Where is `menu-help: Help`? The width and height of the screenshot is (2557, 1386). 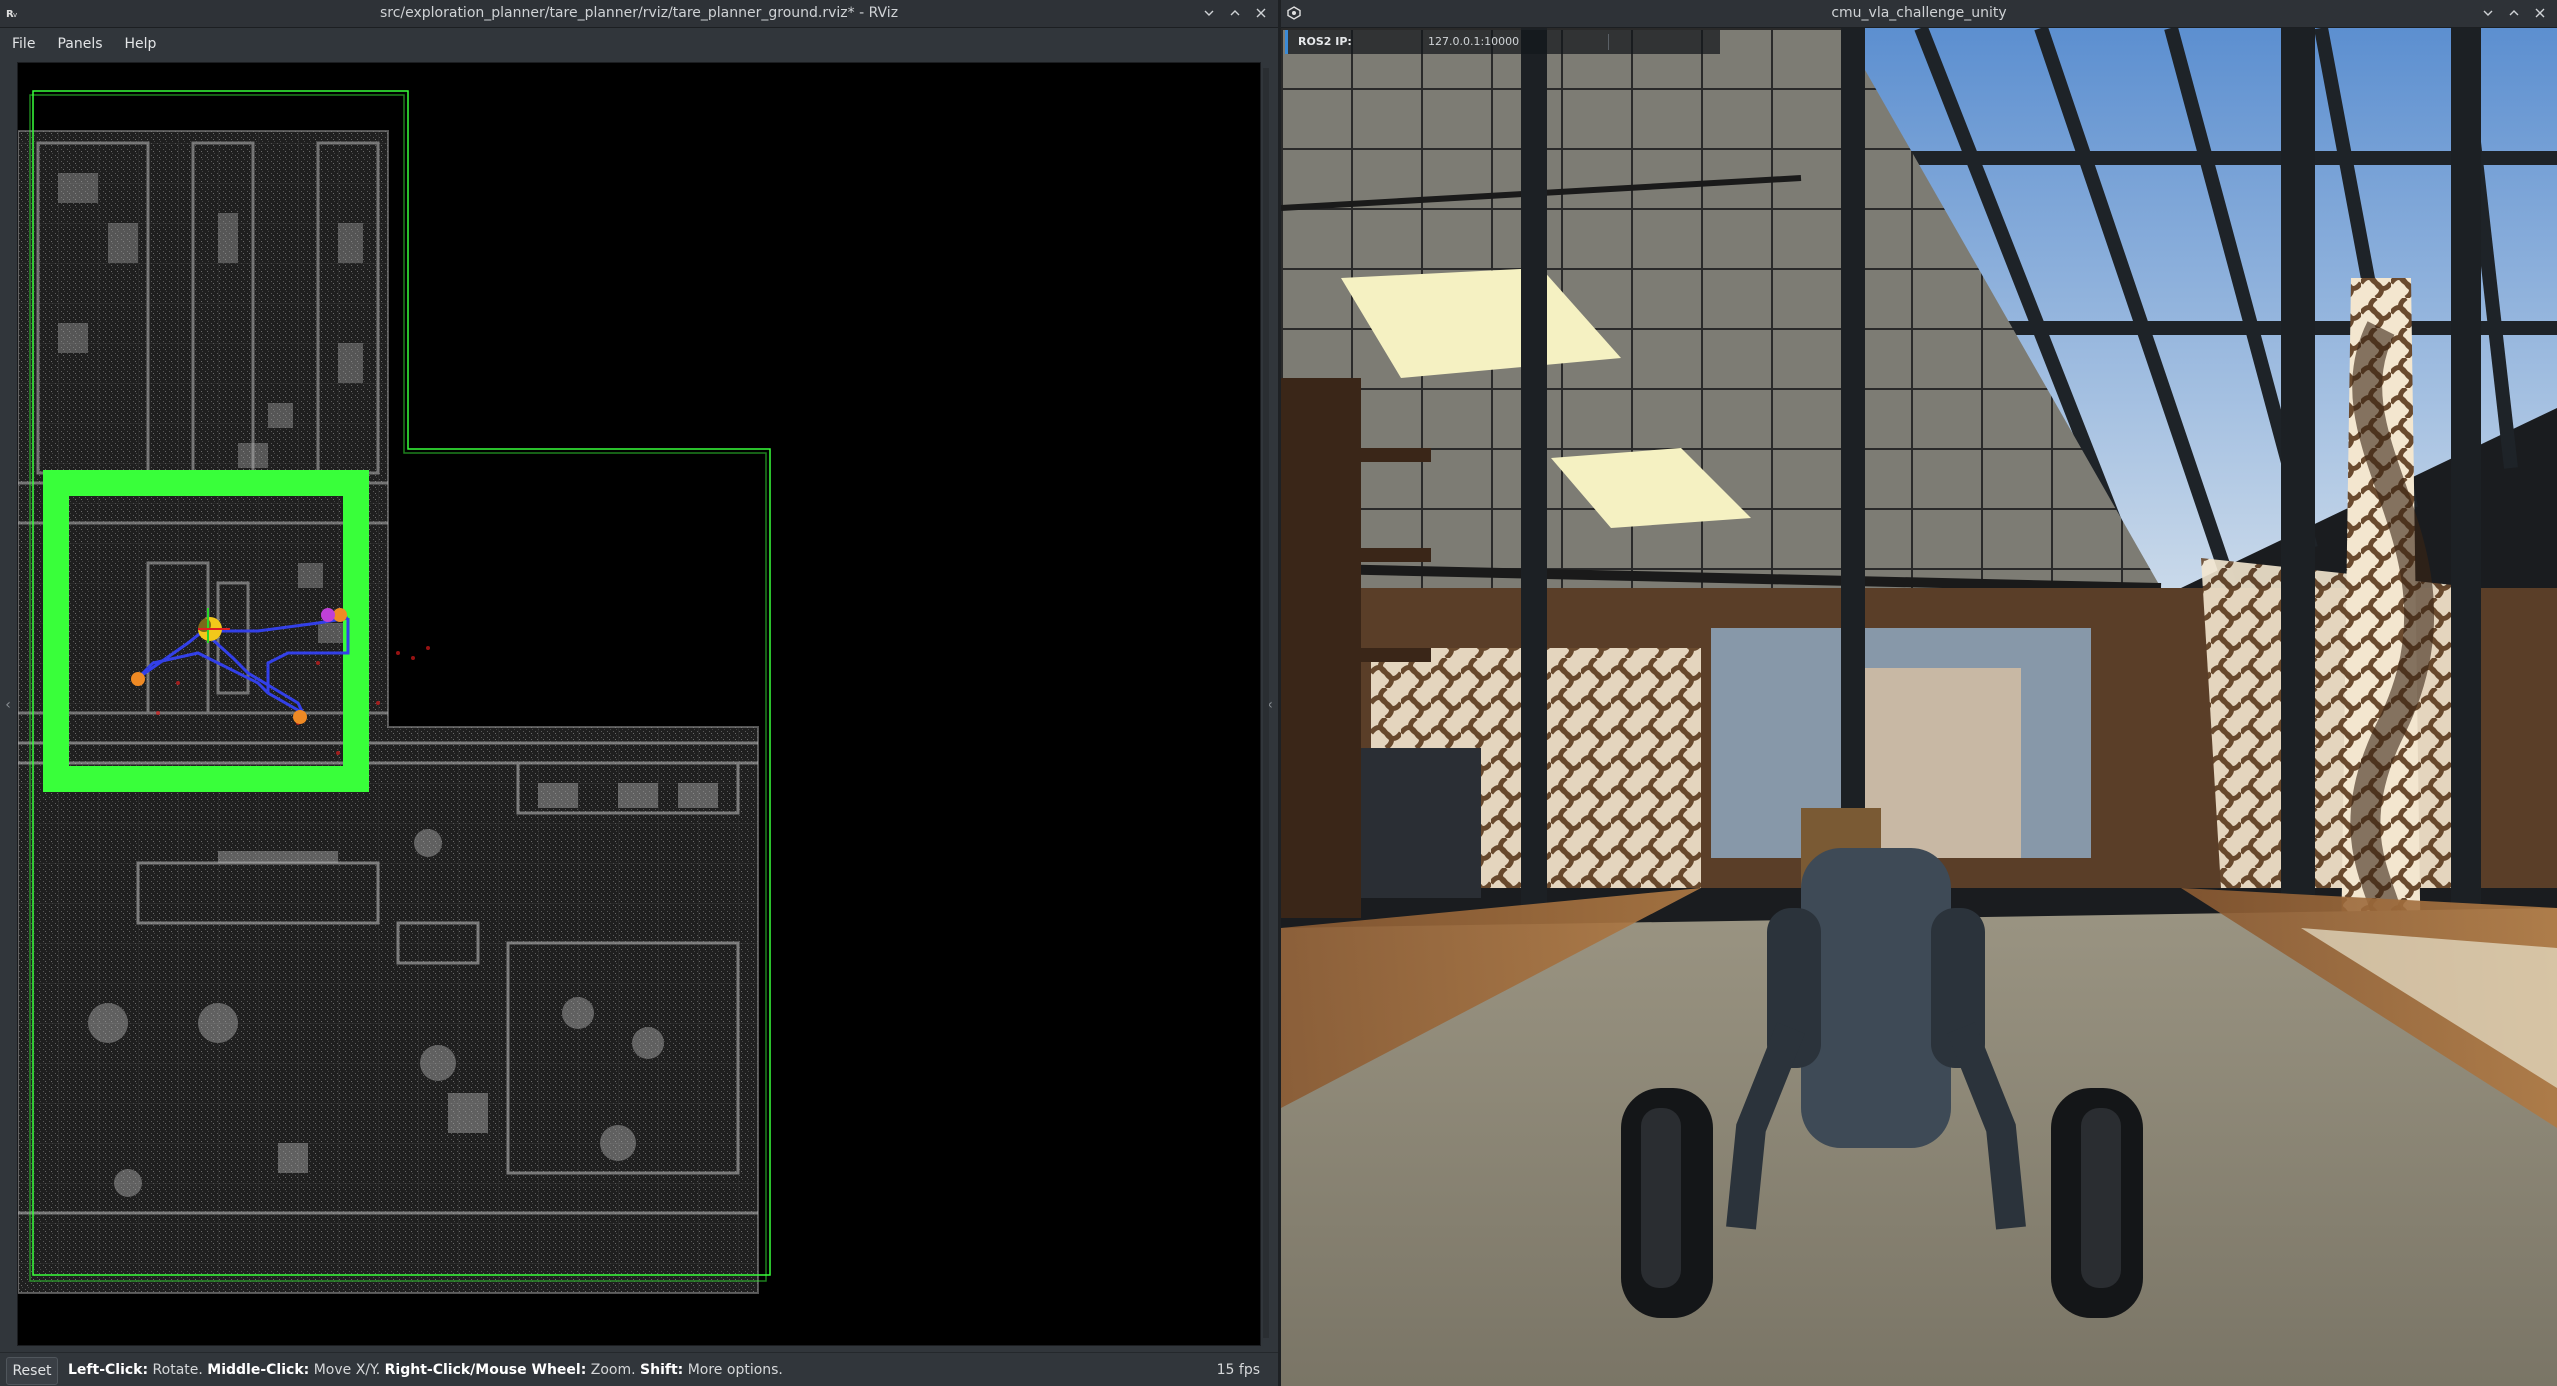
menu-help: Help is located at coordinates (141, 44).